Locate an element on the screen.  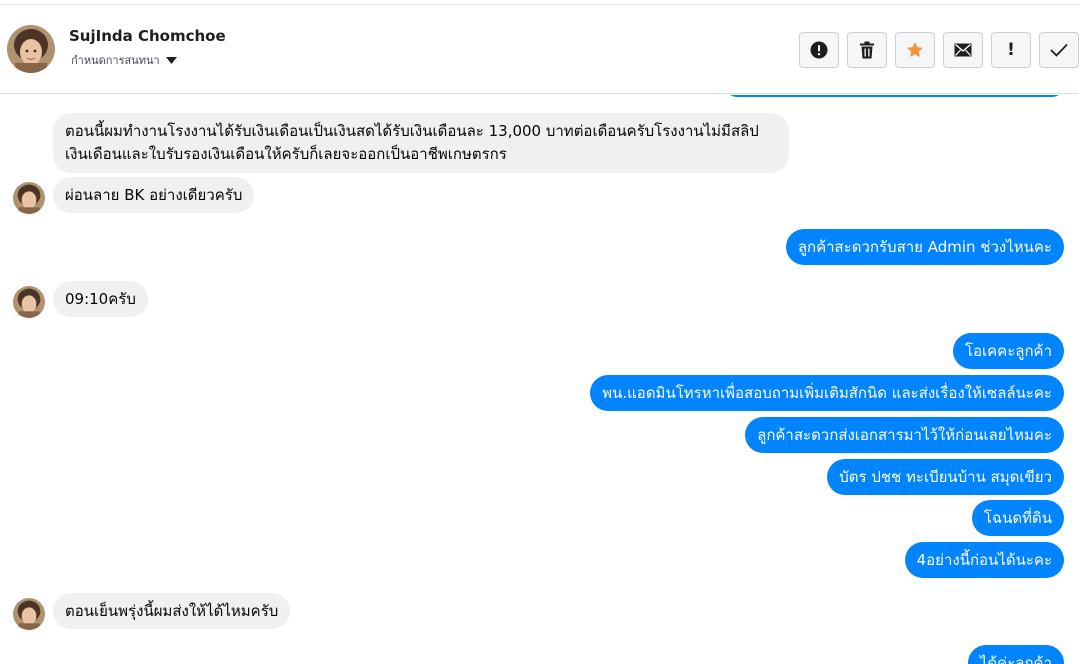
mark-spam-button is located at coordinates (819, 50).